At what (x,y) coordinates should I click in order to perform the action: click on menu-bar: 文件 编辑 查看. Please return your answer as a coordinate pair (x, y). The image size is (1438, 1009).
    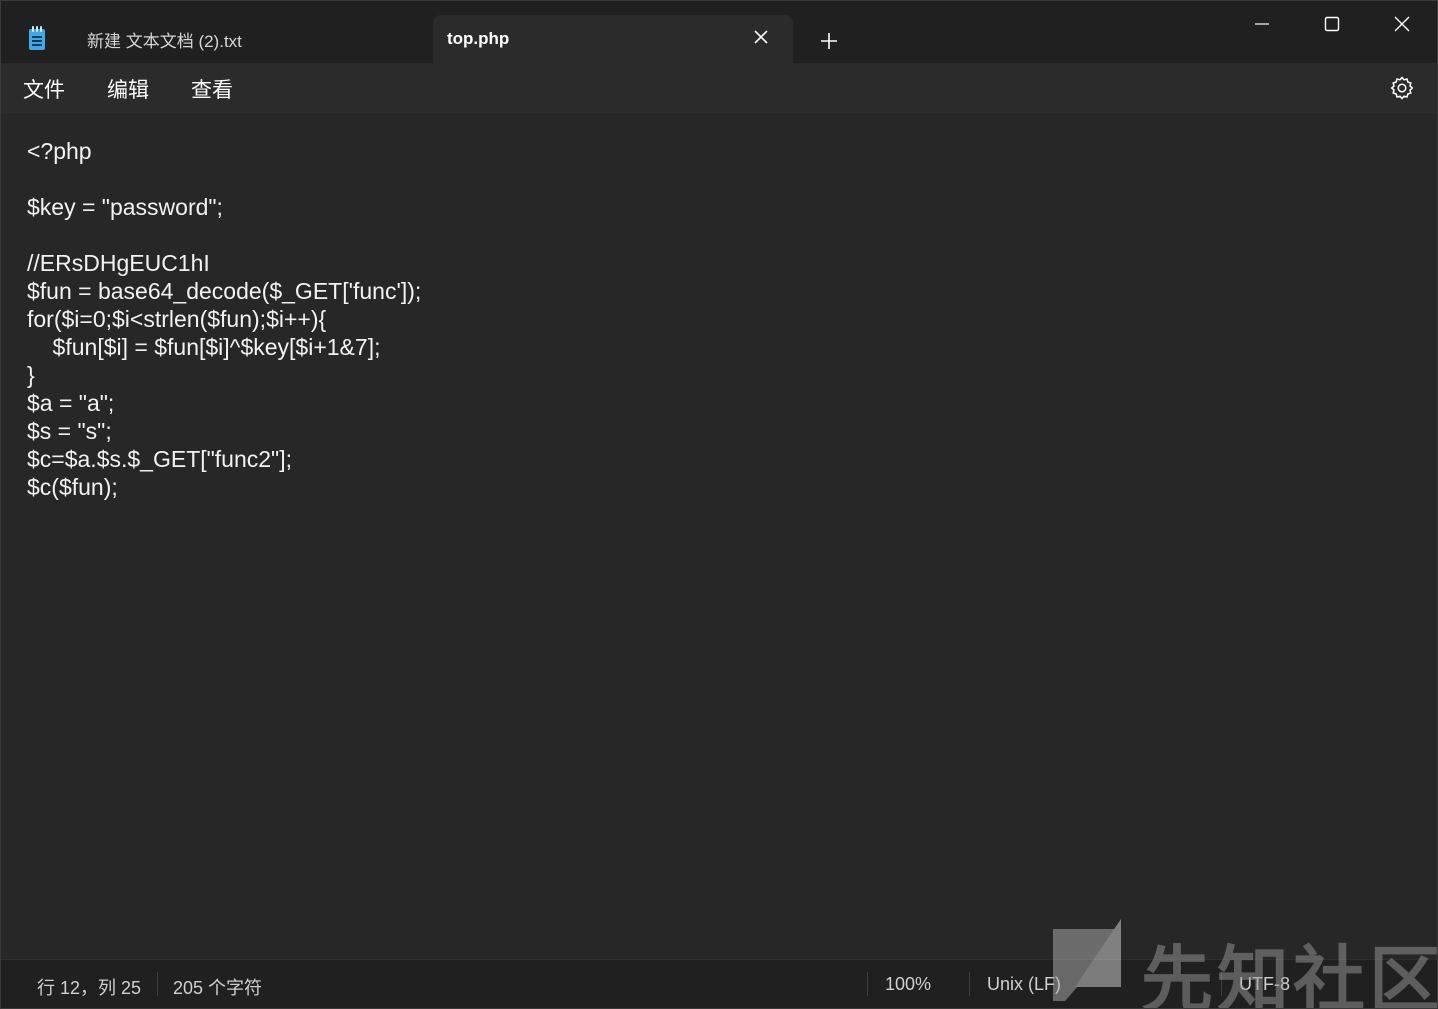
    Looking at the image, I should click on (719, 88).